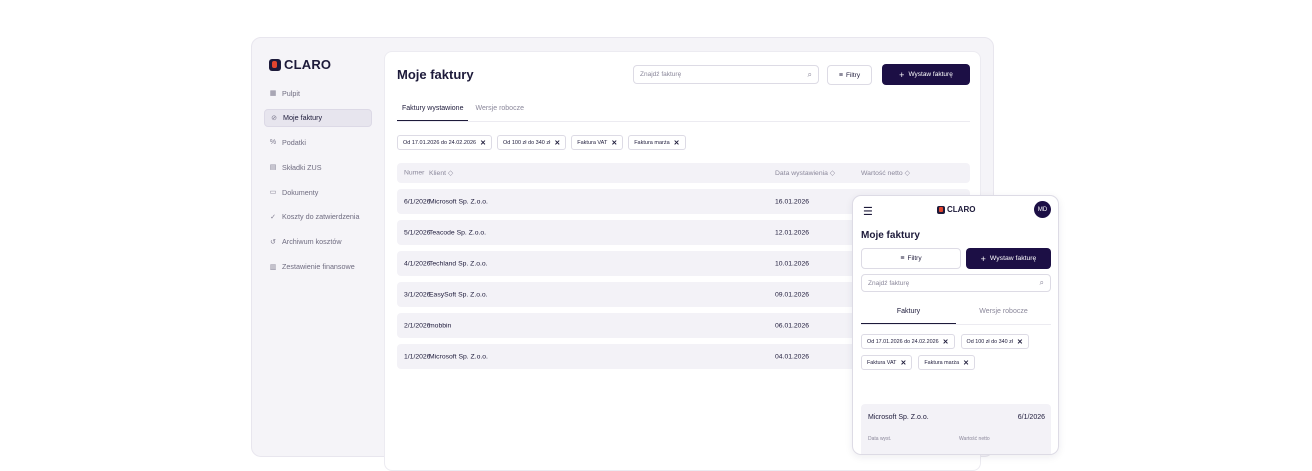 Image resolution: width=1312 pixels, height=471 pixels. What do you see at coordinates (417, 263) in the screenshot?
I see `cell-number: 4/1/2026` at bounding box center [417, 263].